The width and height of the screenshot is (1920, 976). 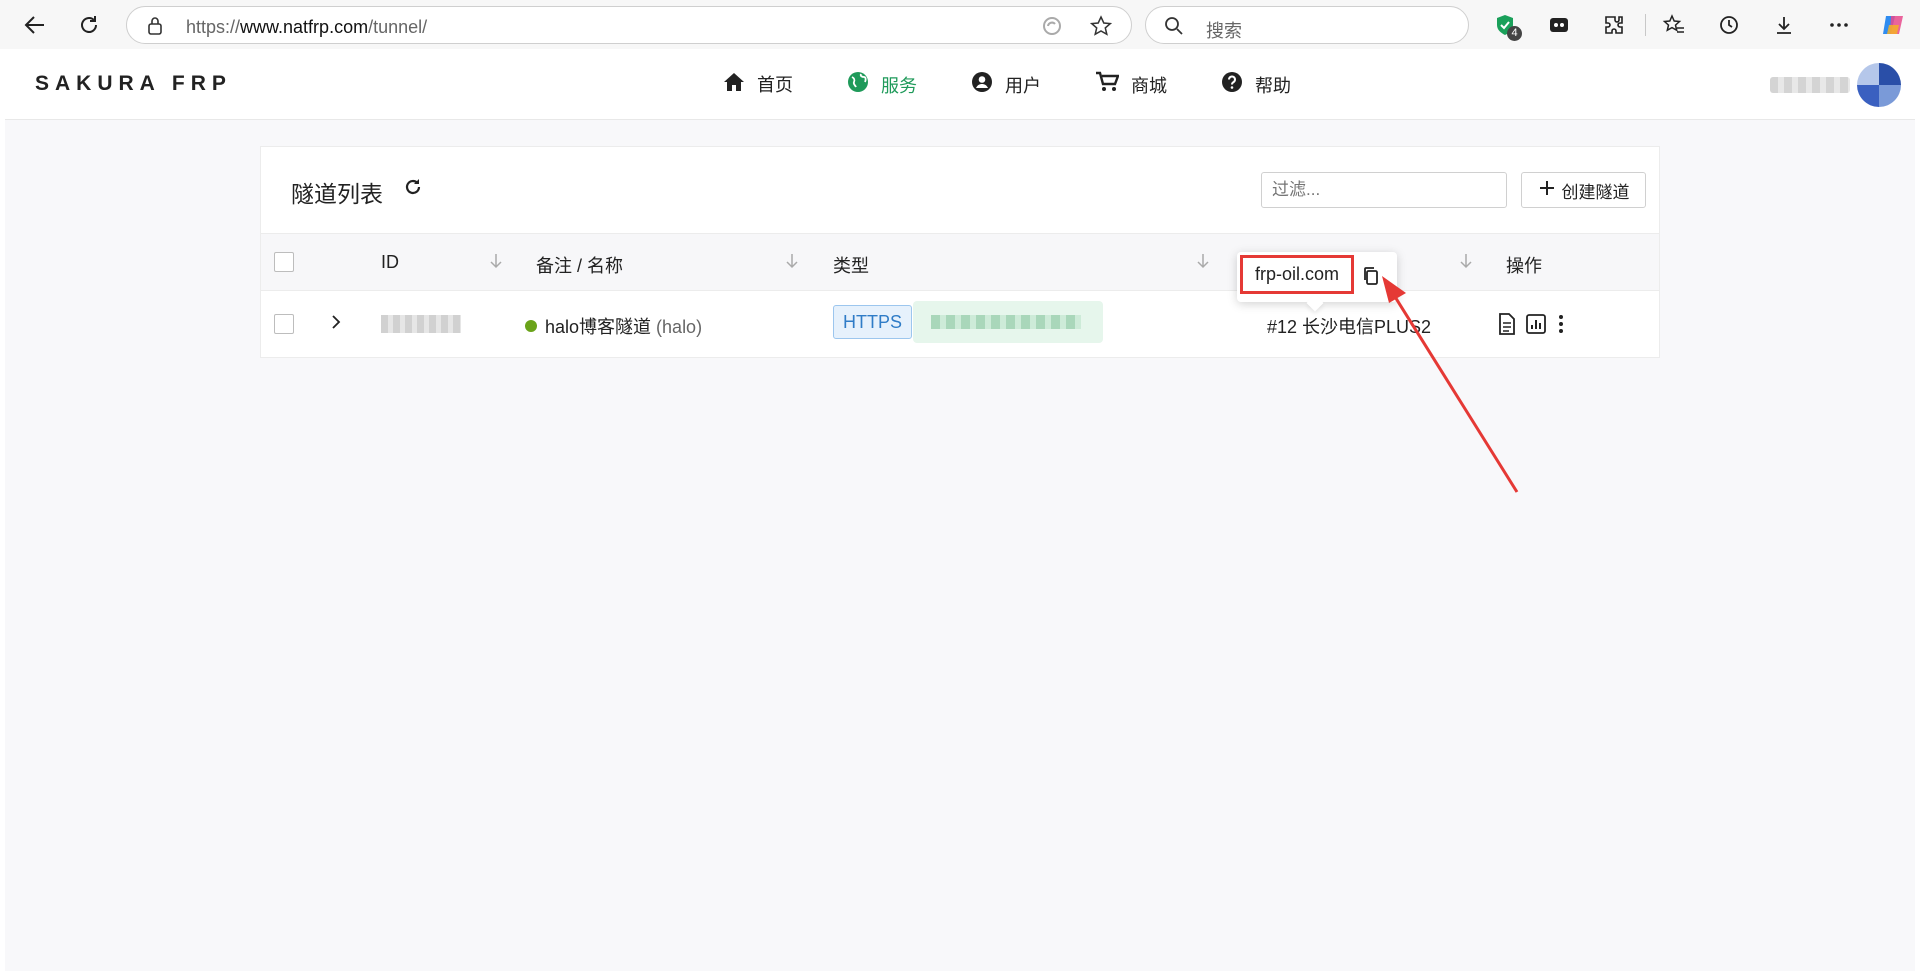 I want to click on nav-help: 帮助, so click(x=1256, y=84).